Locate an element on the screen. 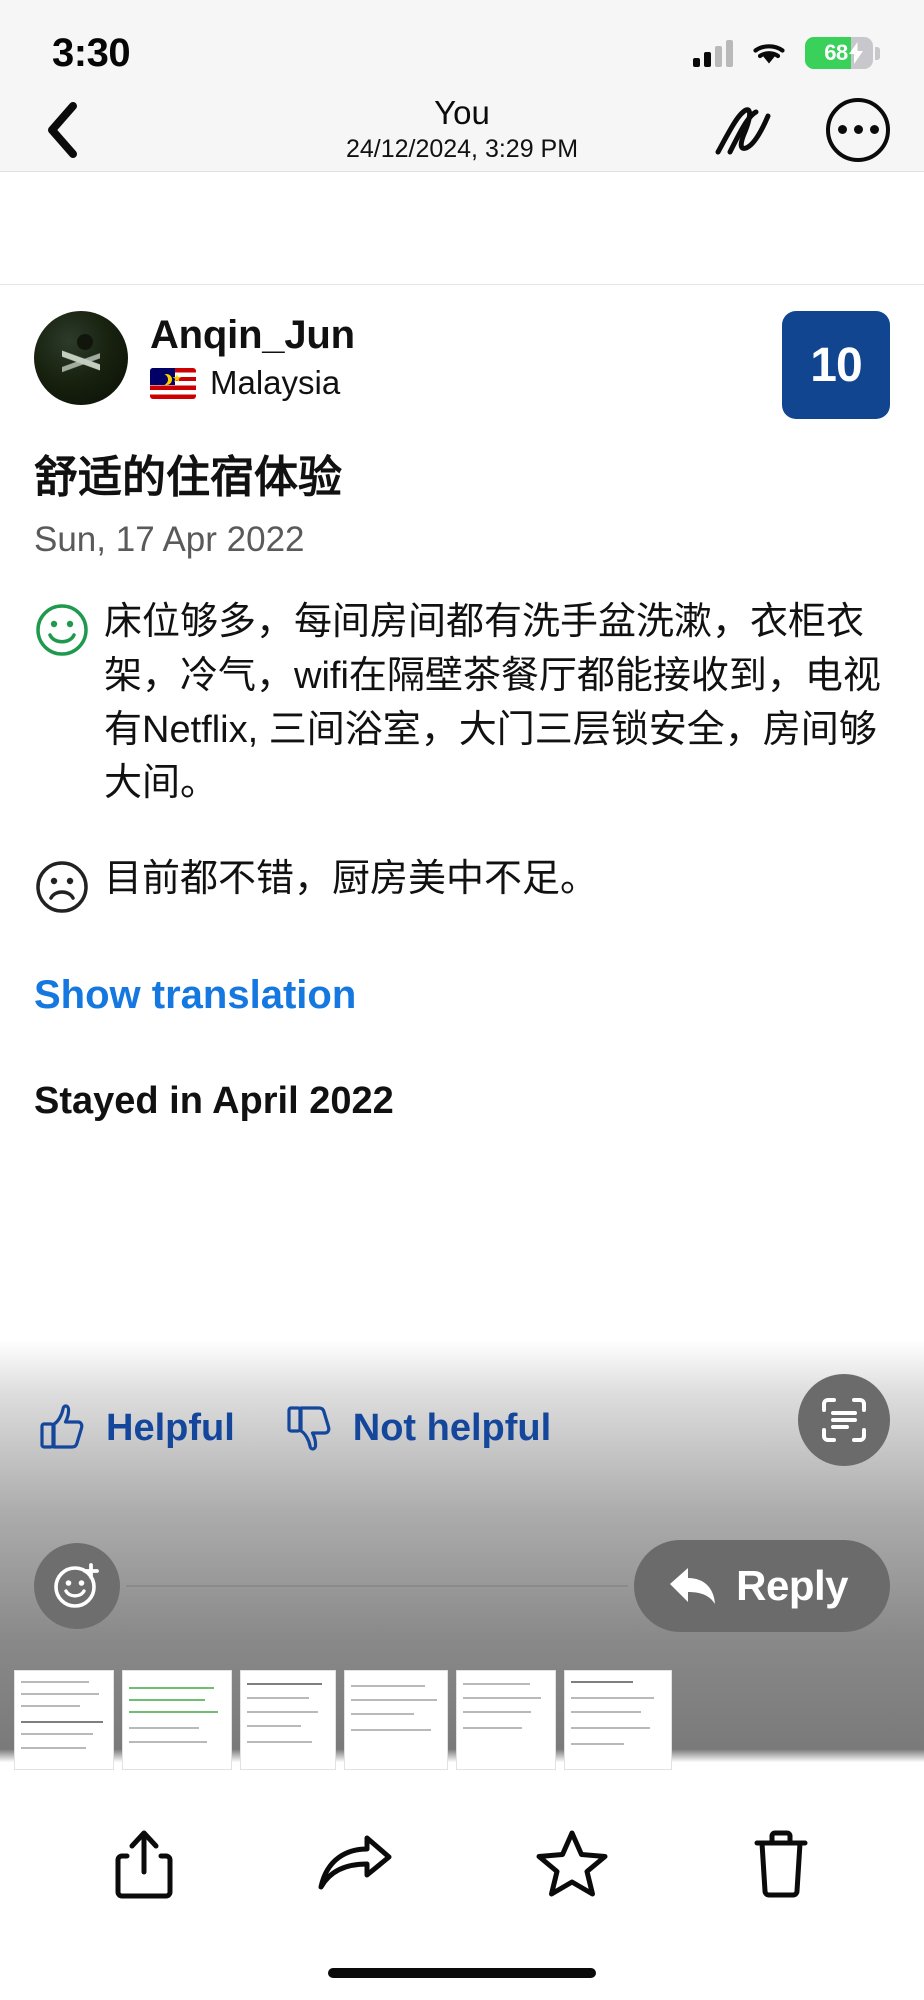 The width and height of the screenshot is (924, 2000). reviewer-identity: Anqin_Jun ★ Malaysia is located at coordinates (252, 356).